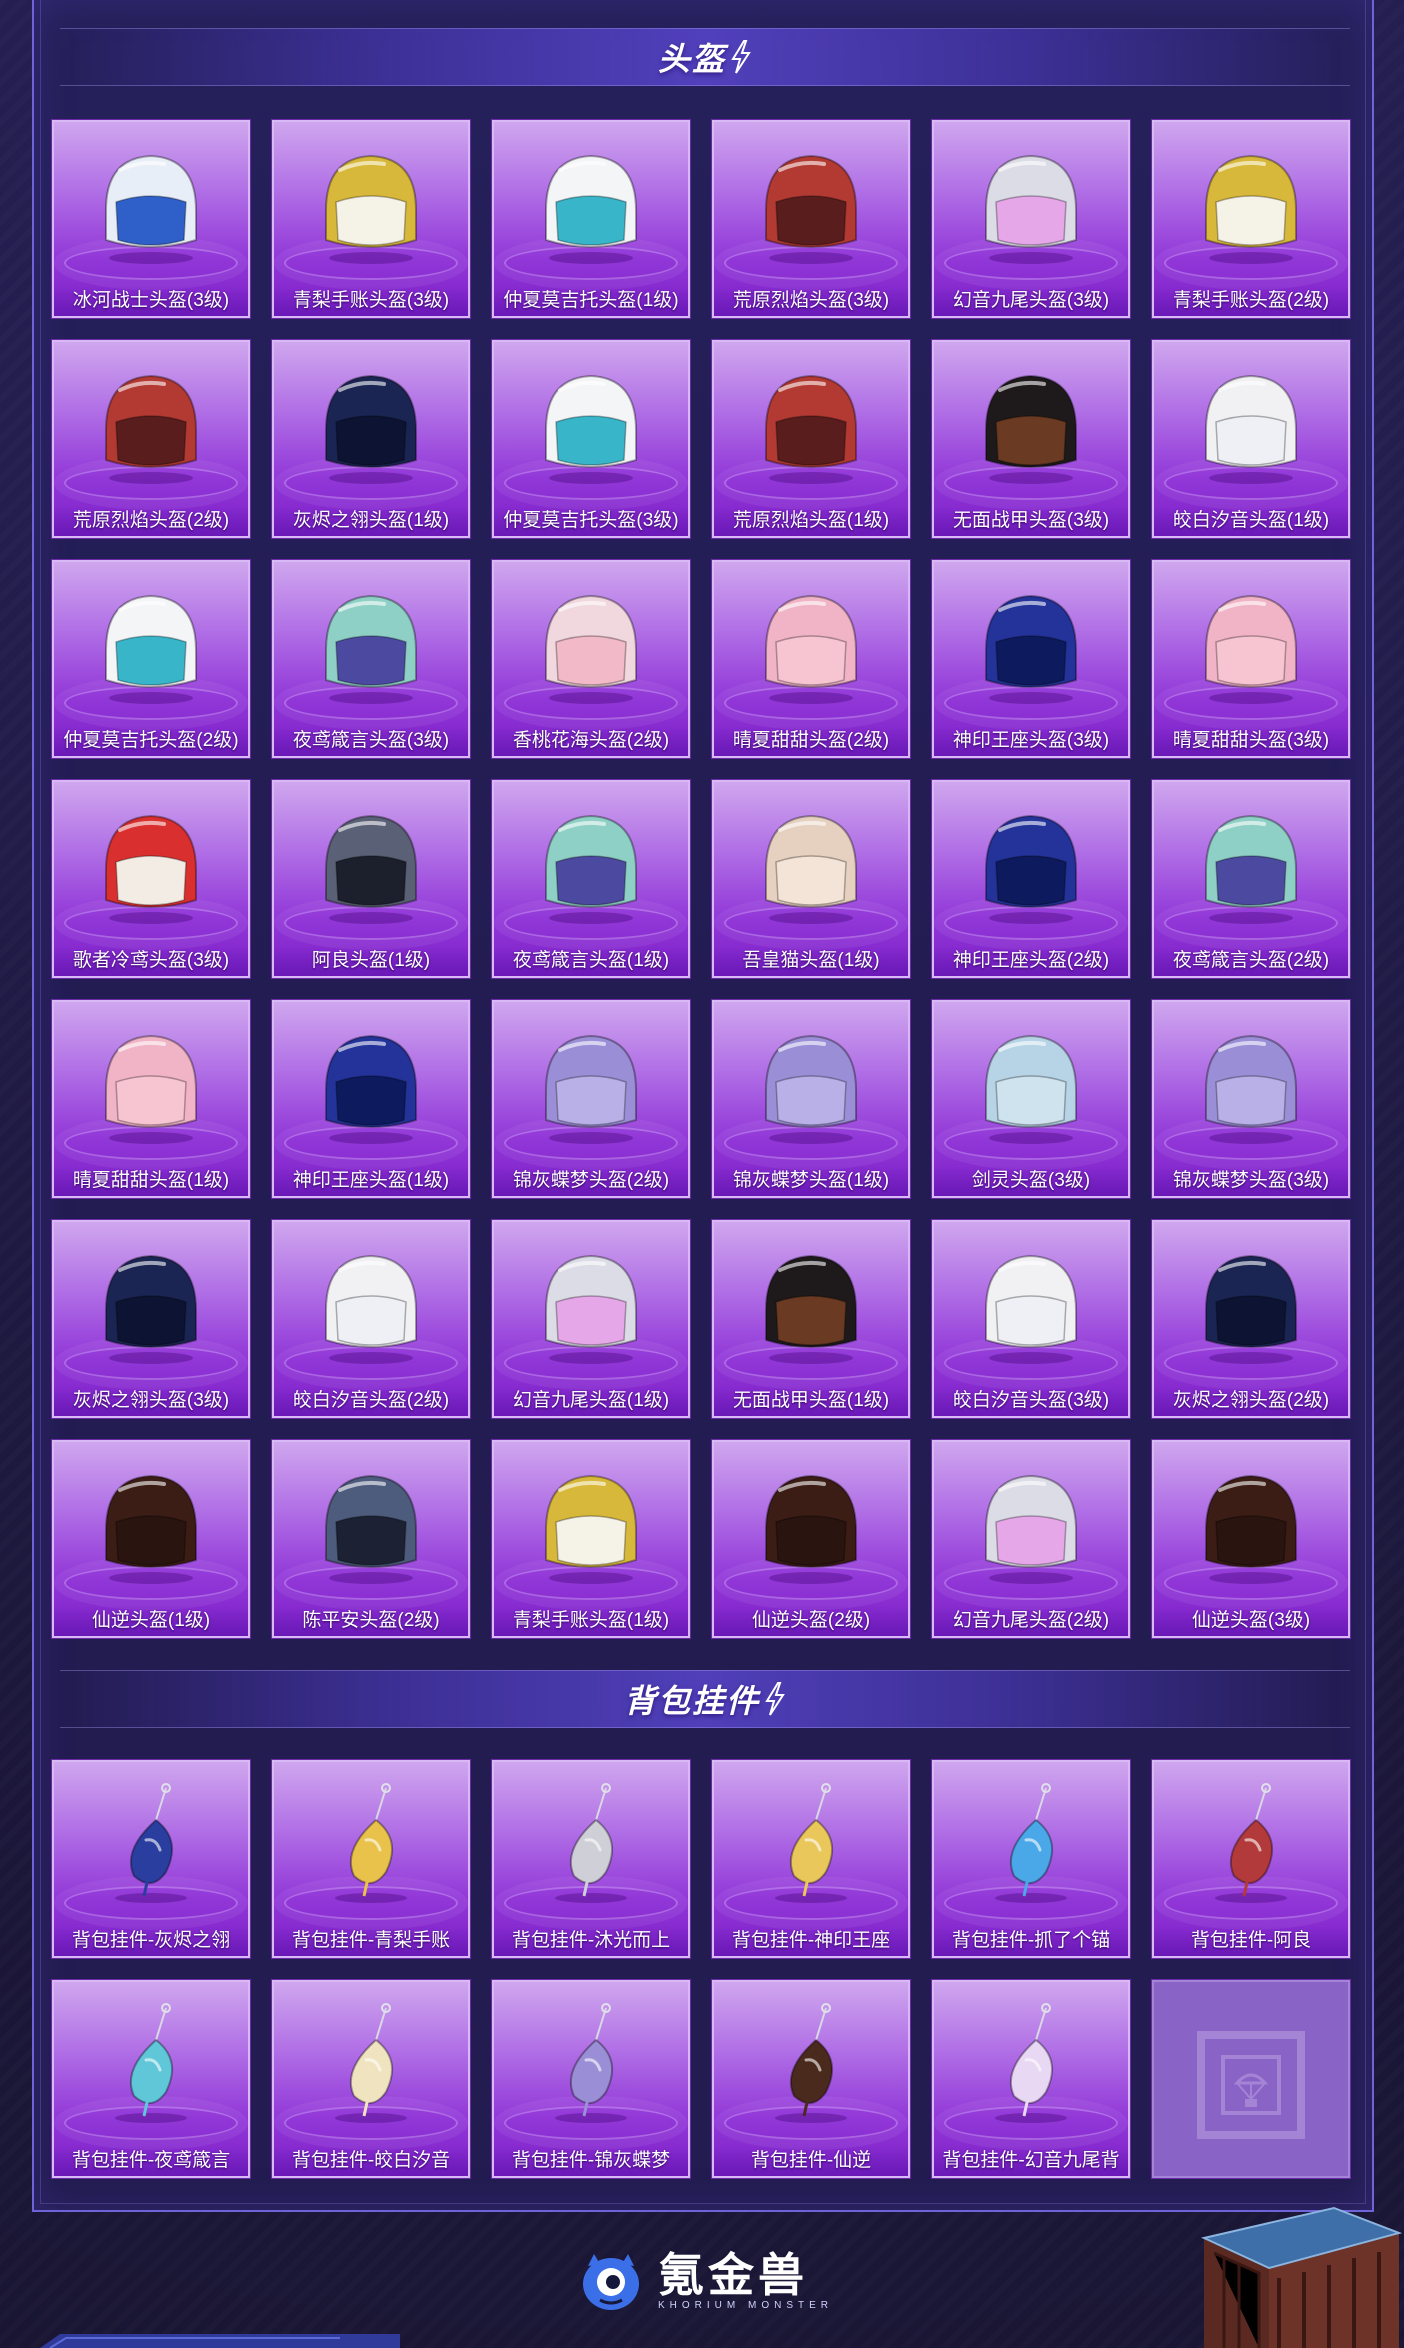 The height and width of the screenshot is (2348, 1404). Describe the element at coordinates (371, 521) in the screenshot. I see `helmets-label: 灰烬之翎头盔(1级)` at that location.